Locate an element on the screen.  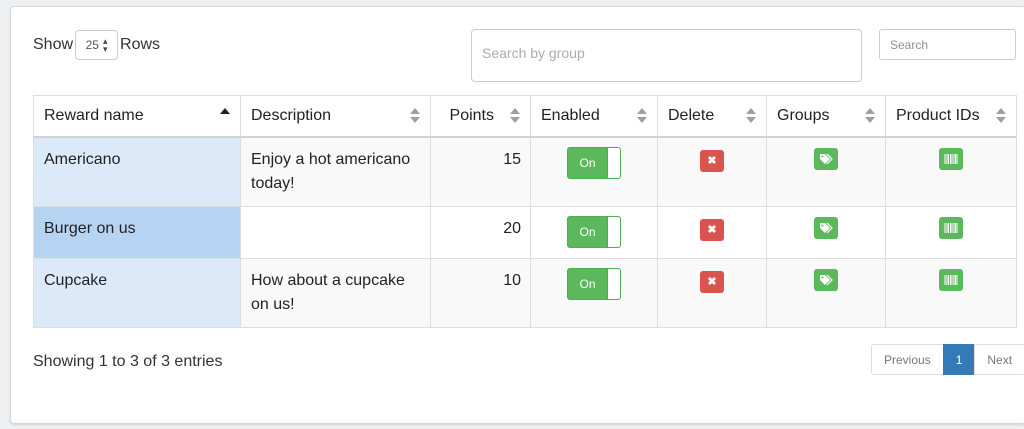
column-header-enabled: Enabled is located at coordinates (594, 116).